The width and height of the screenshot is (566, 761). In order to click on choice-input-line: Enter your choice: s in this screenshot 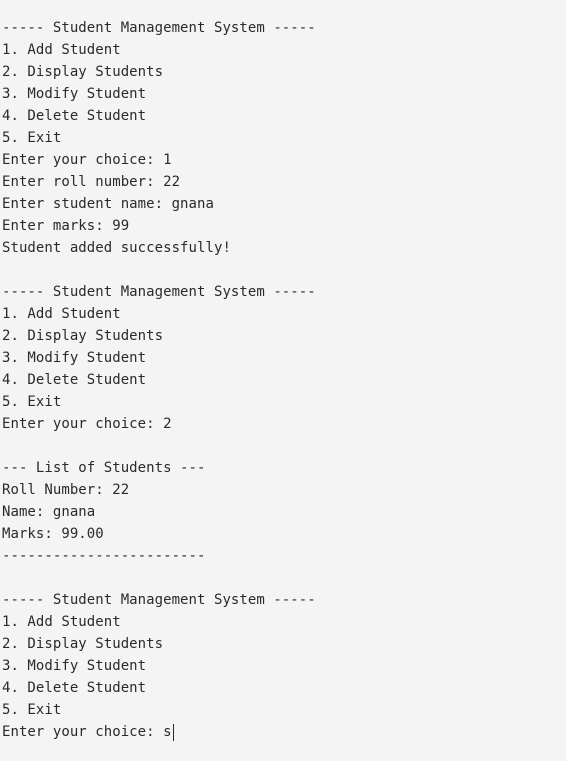, I will do `click(284, 732)`.